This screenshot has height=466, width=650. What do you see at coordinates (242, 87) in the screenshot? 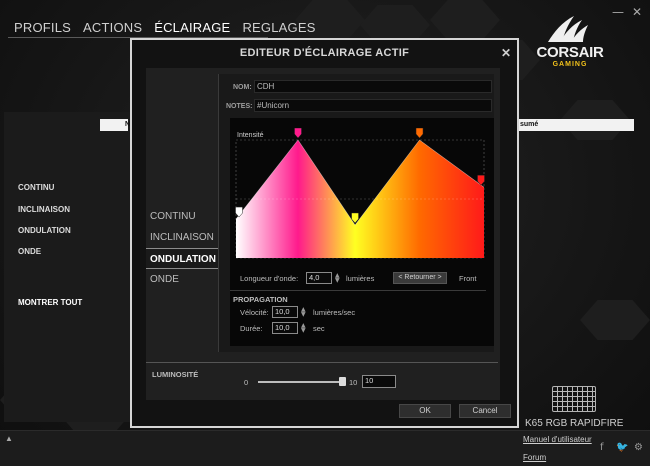
I see `name-label: NOM:` at bounding box center [242, 87].